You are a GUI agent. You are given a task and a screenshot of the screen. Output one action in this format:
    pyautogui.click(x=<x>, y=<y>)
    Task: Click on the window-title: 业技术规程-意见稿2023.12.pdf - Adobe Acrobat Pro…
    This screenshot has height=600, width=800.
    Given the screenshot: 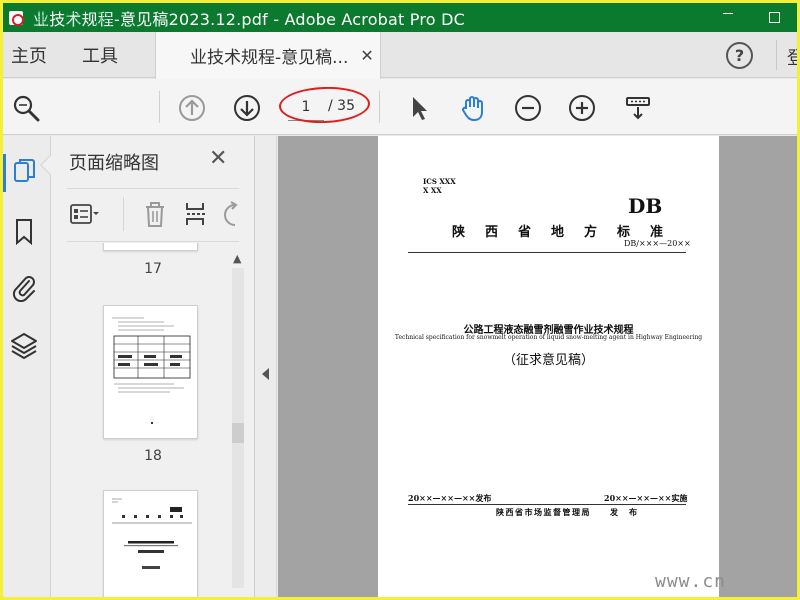 What is the action you would take?
    pyautogui.click(x=249, y=19)
    